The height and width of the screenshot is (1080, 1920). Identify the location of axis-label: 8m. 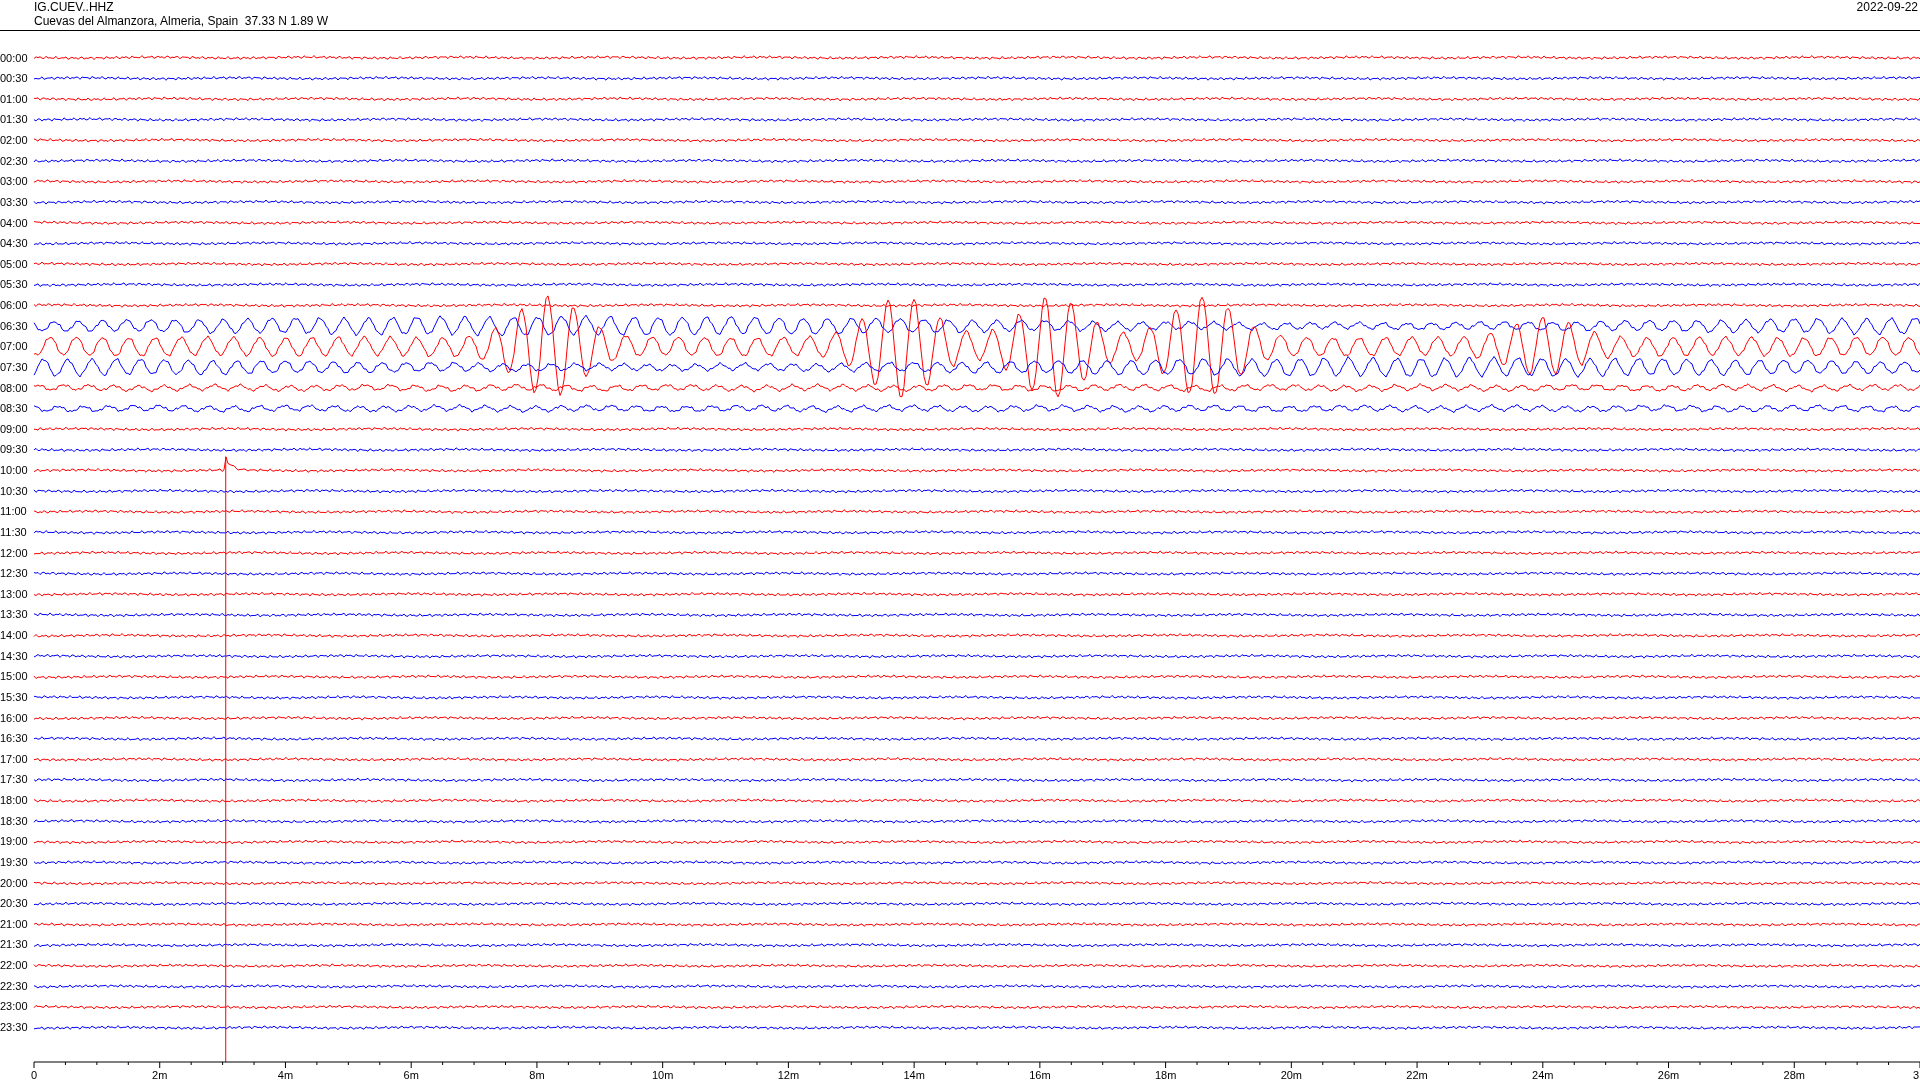
(537, 1074).